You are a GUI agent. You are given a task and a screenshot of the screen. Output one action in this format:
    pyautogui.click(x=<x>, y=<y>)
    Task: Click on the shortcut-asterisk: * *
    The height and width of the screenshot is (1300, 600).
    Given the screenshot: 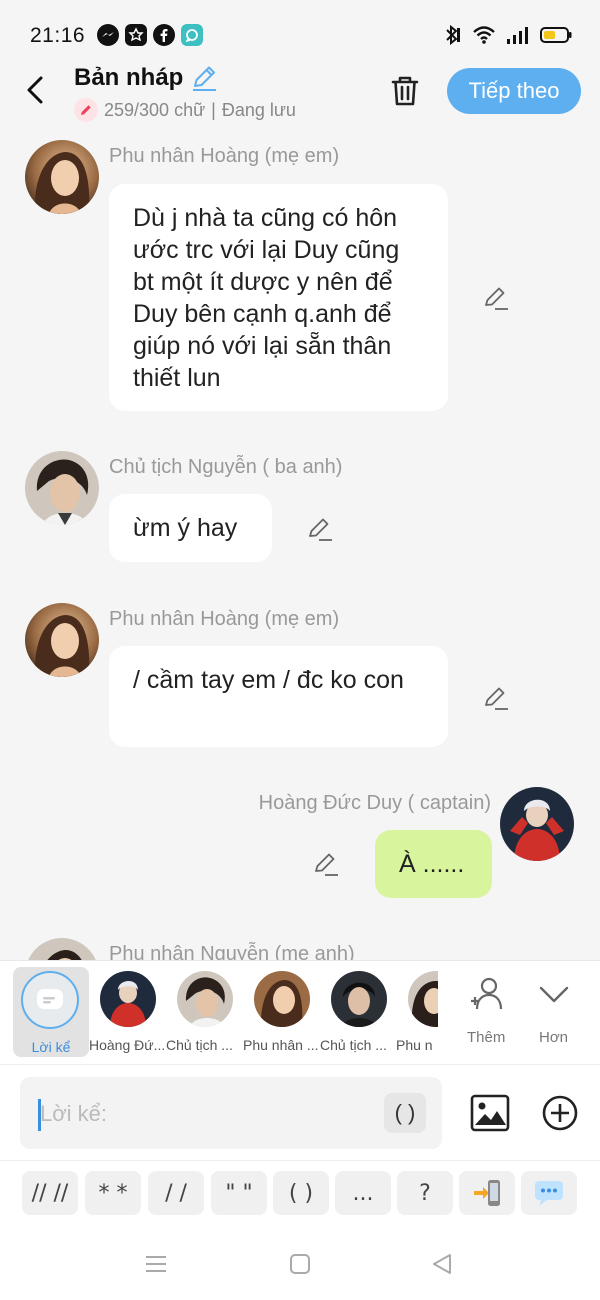 What is the action you would take?
    pyautogui.click(x=113, y=1193)
    